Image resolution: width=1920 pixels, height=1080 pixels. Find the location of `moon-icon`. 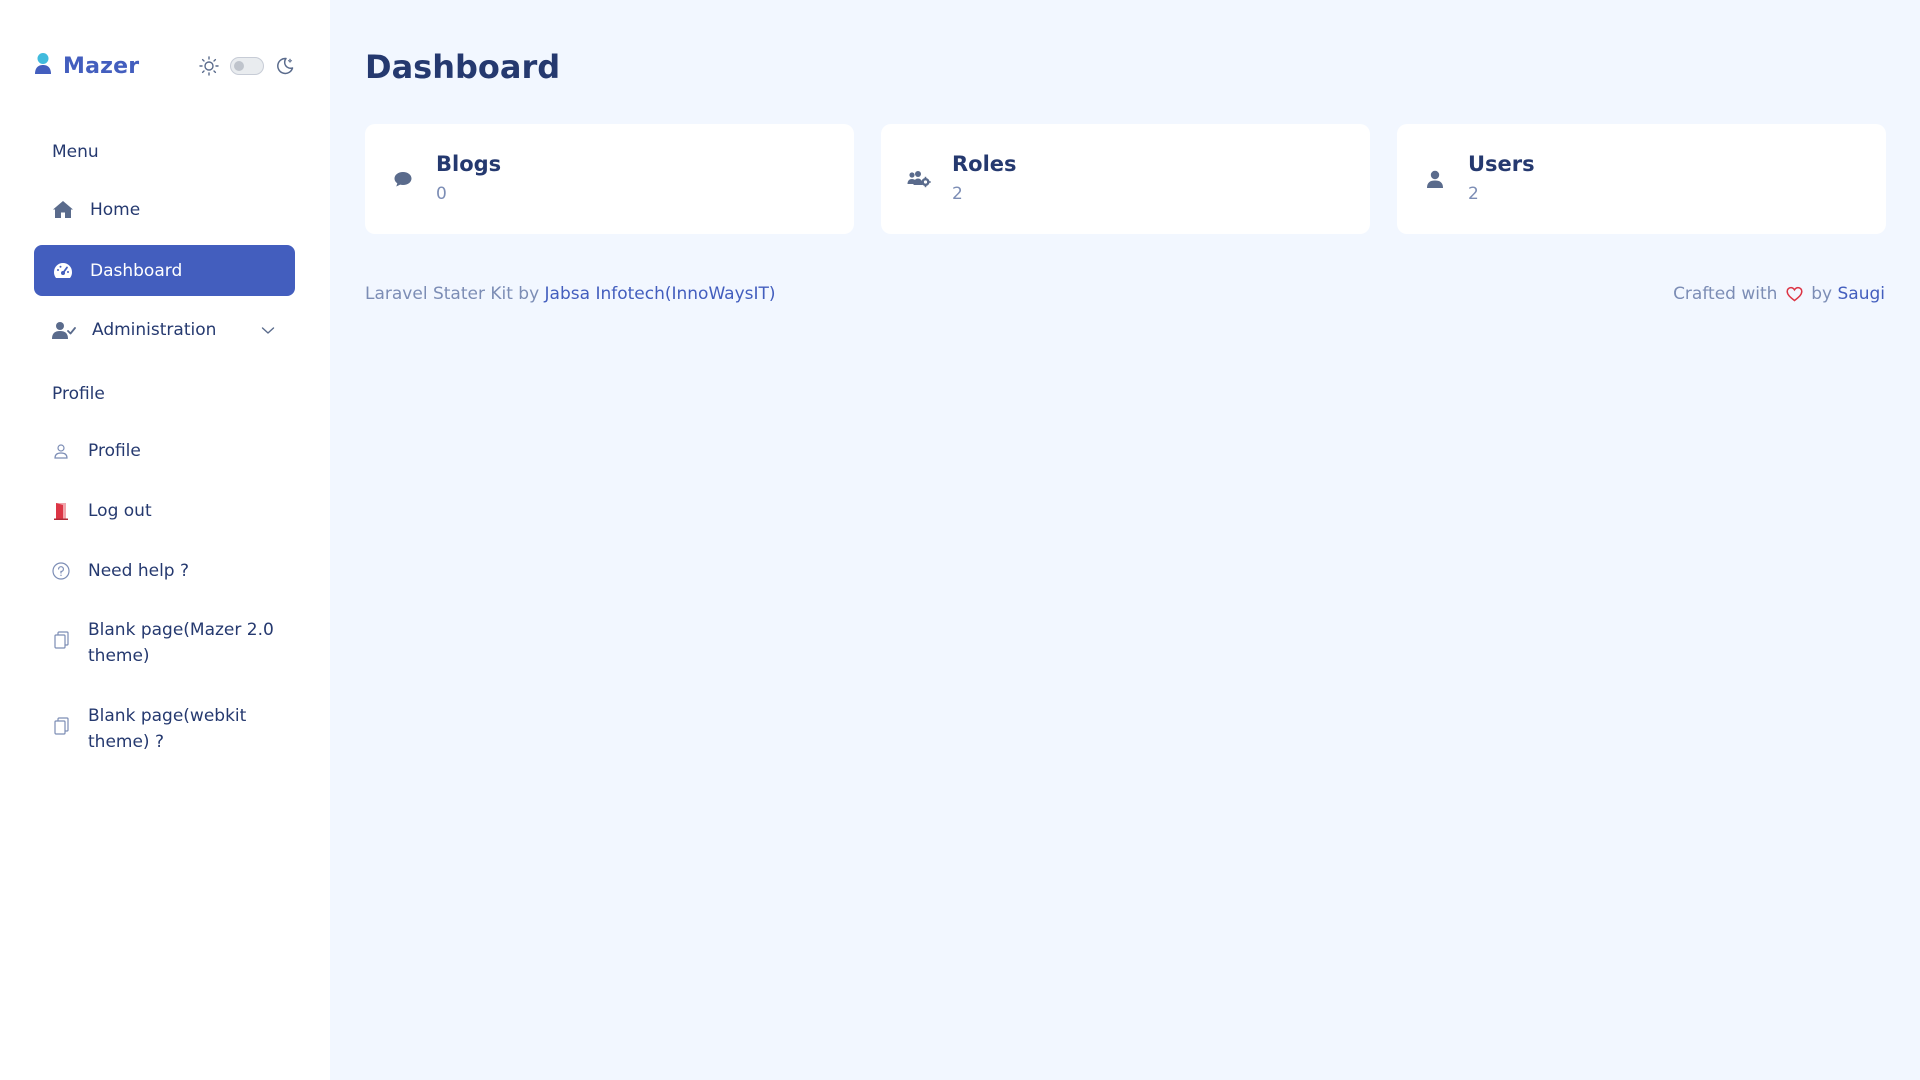

moon-icon is located at coordinates (285, 66).